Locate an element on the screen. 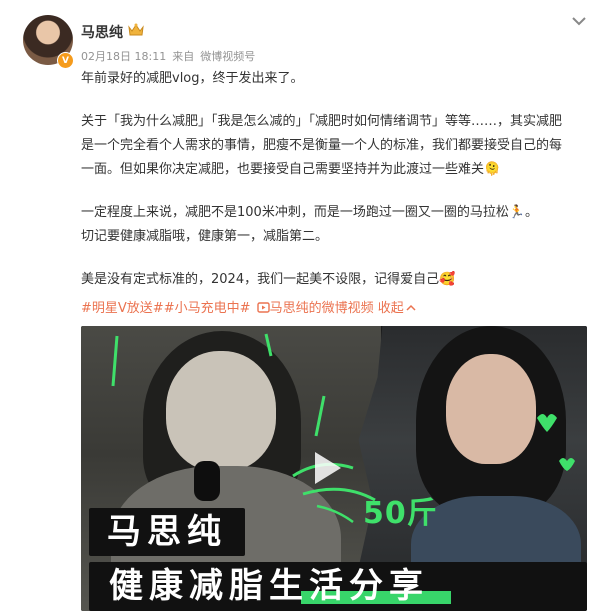 Image resolution: width=600 pixels, height=616 pixels. username: 马思纯 is located at coordinates (102, 32).